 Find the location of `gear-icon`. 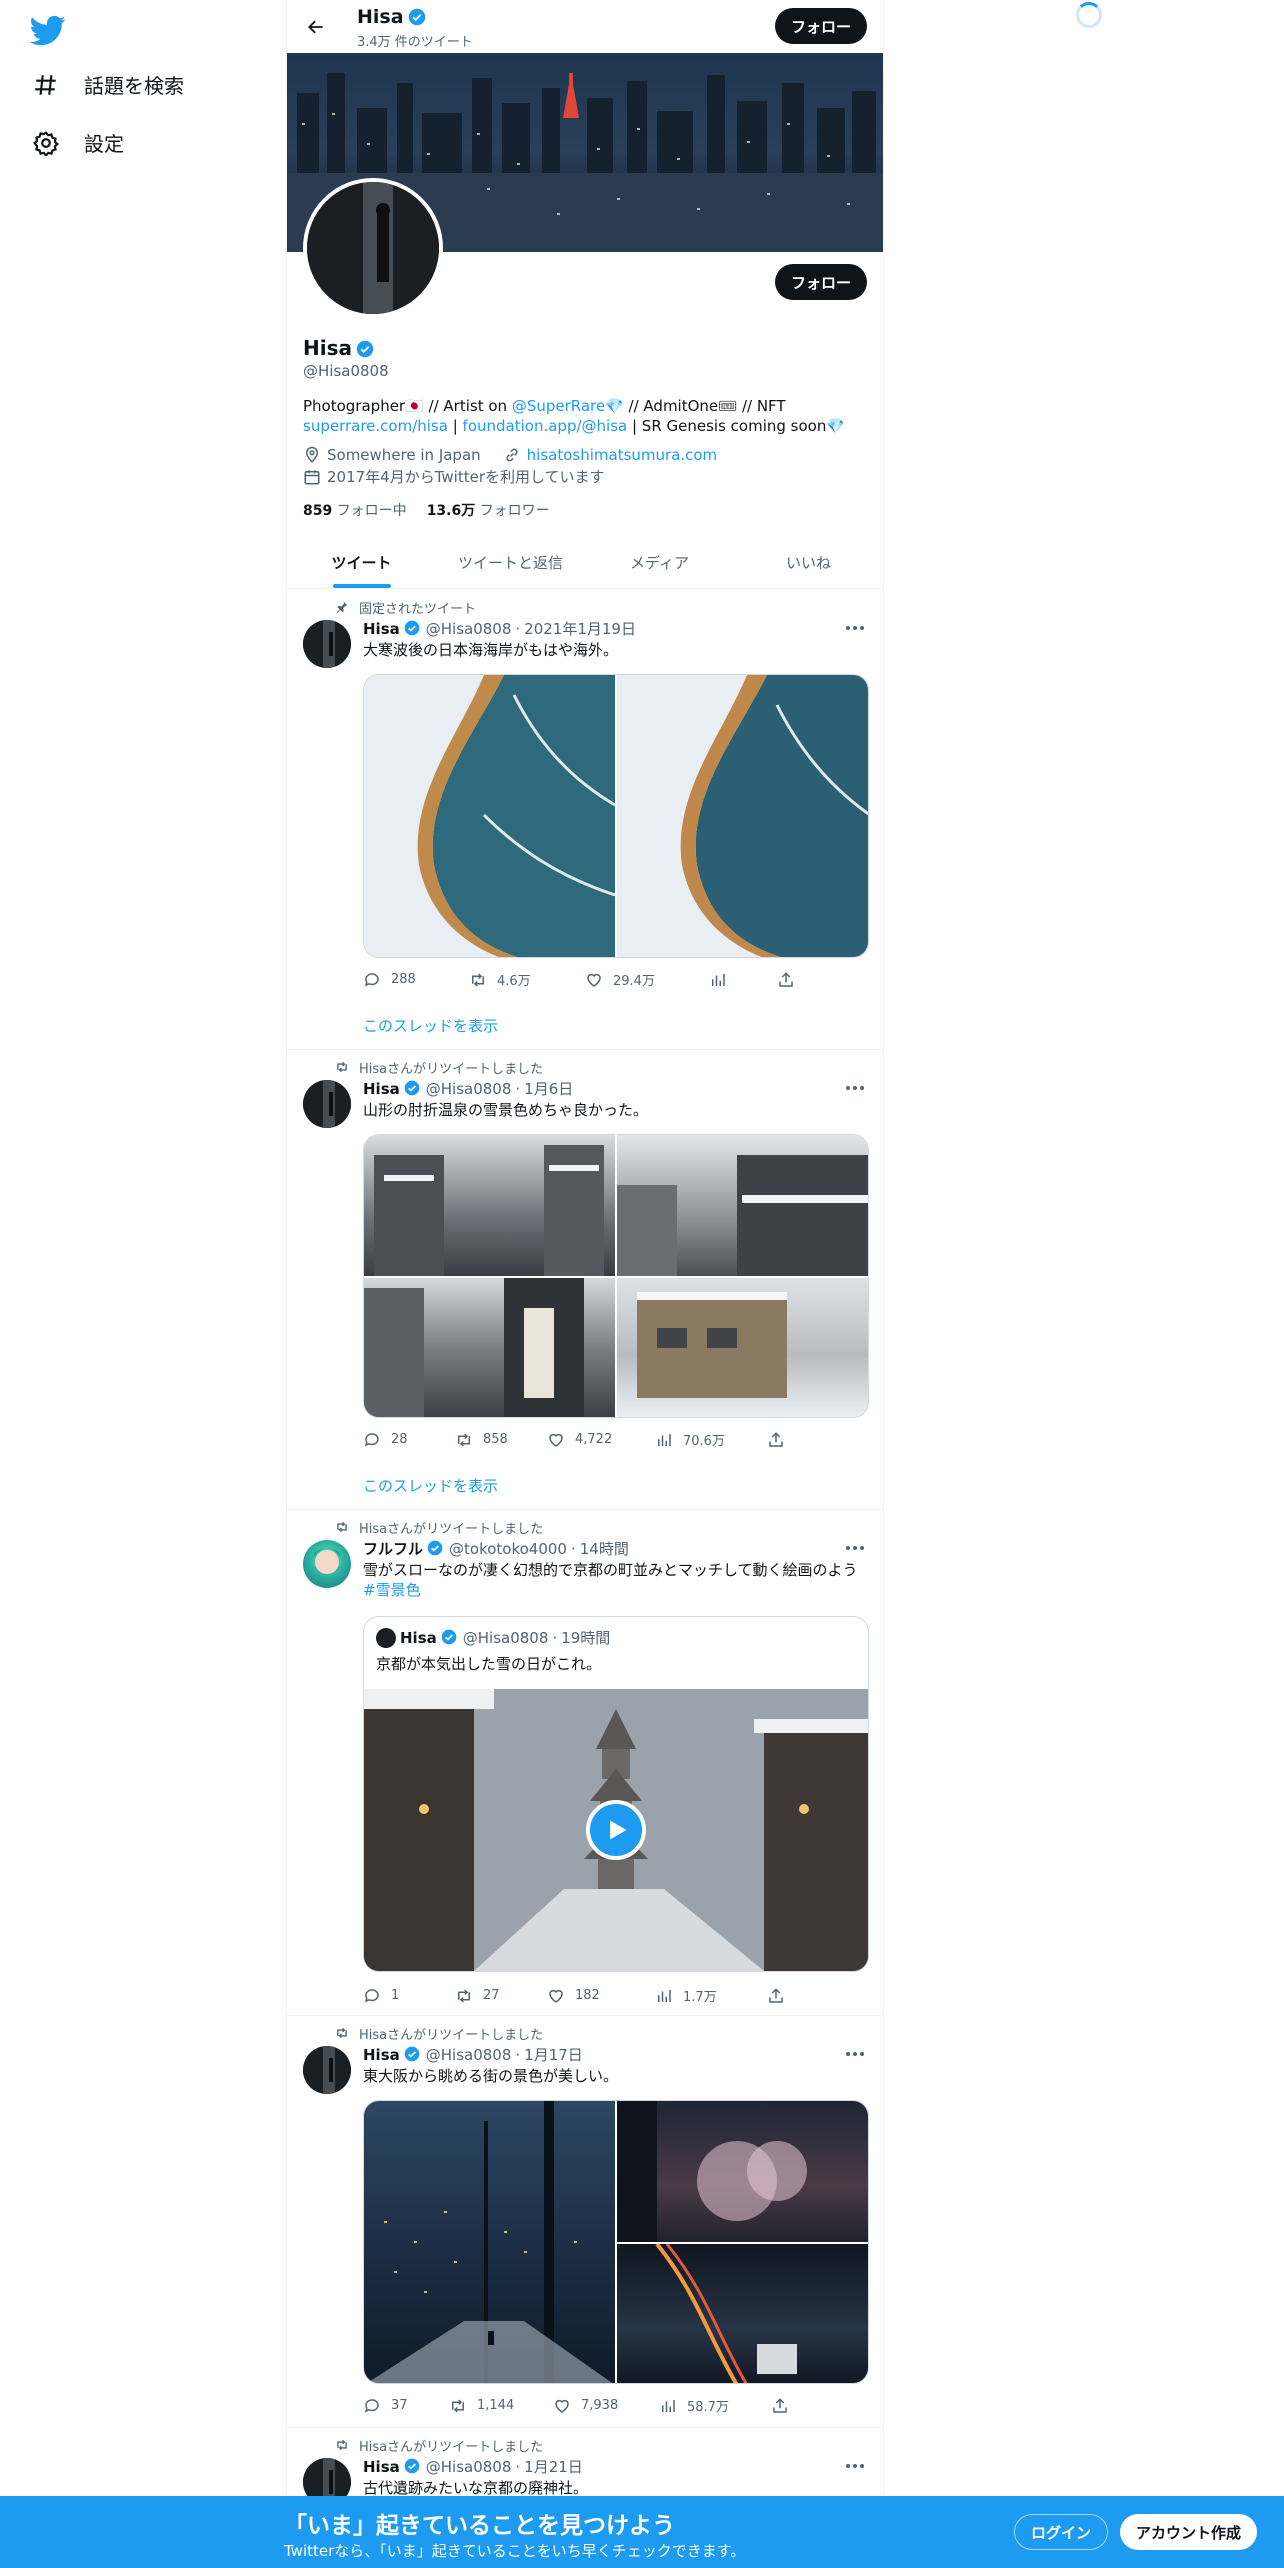

gear-icon is located at coordinates (46, 143).